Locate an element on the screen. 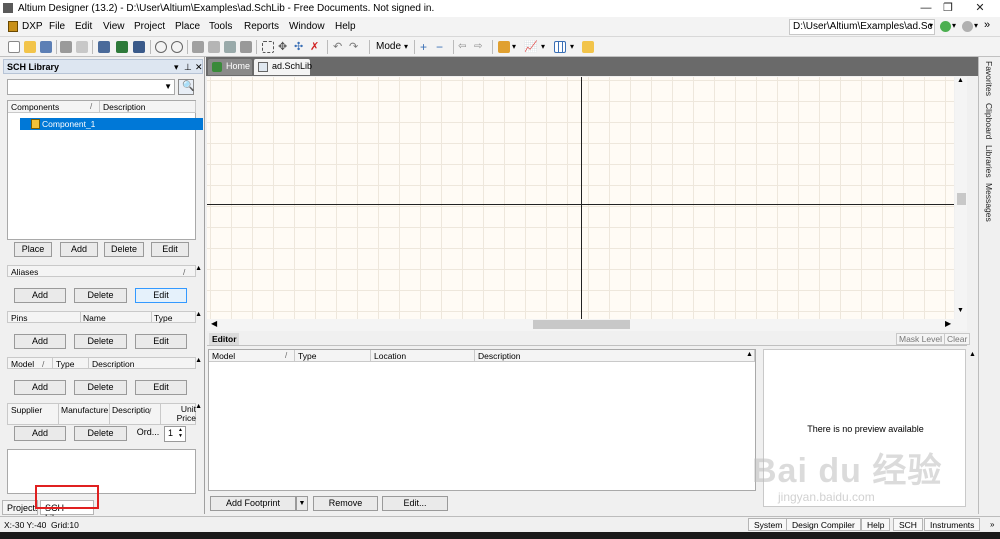 This screenshot has width=1000, height=539. add-model-button: Add is located at coordinates (40, 387).